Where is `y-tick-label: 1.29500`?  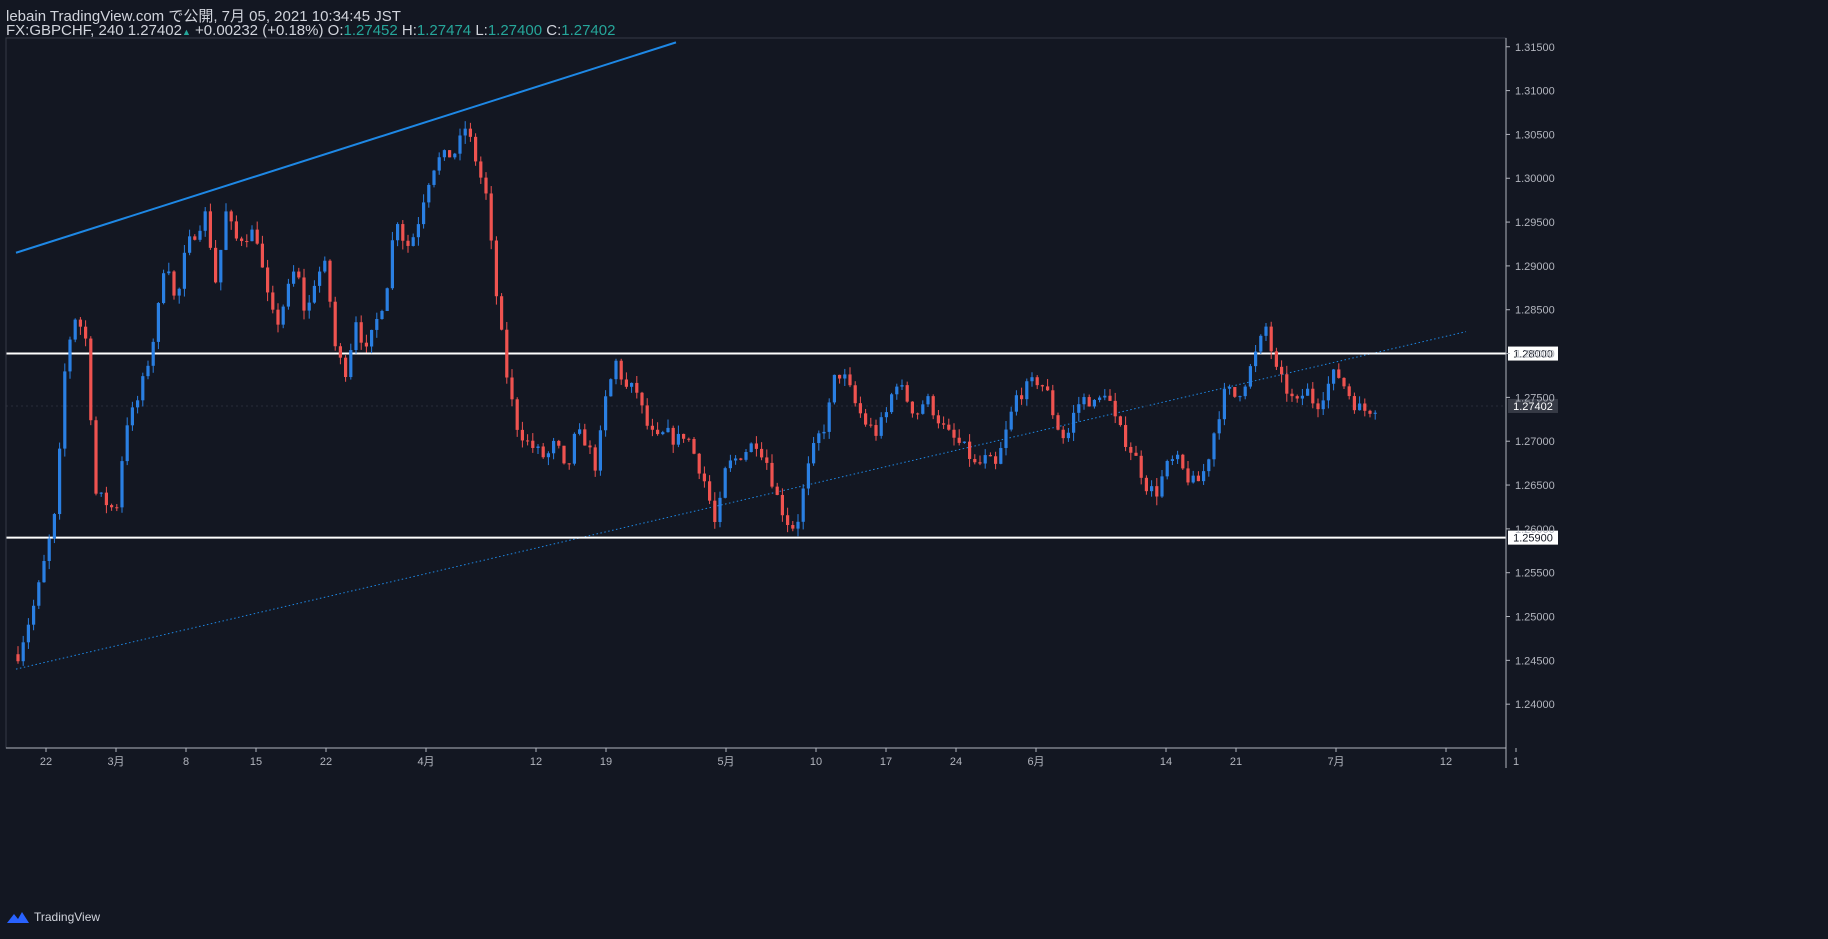 y-tick-label: 1.29500 is located at coordinates (1535, 223).